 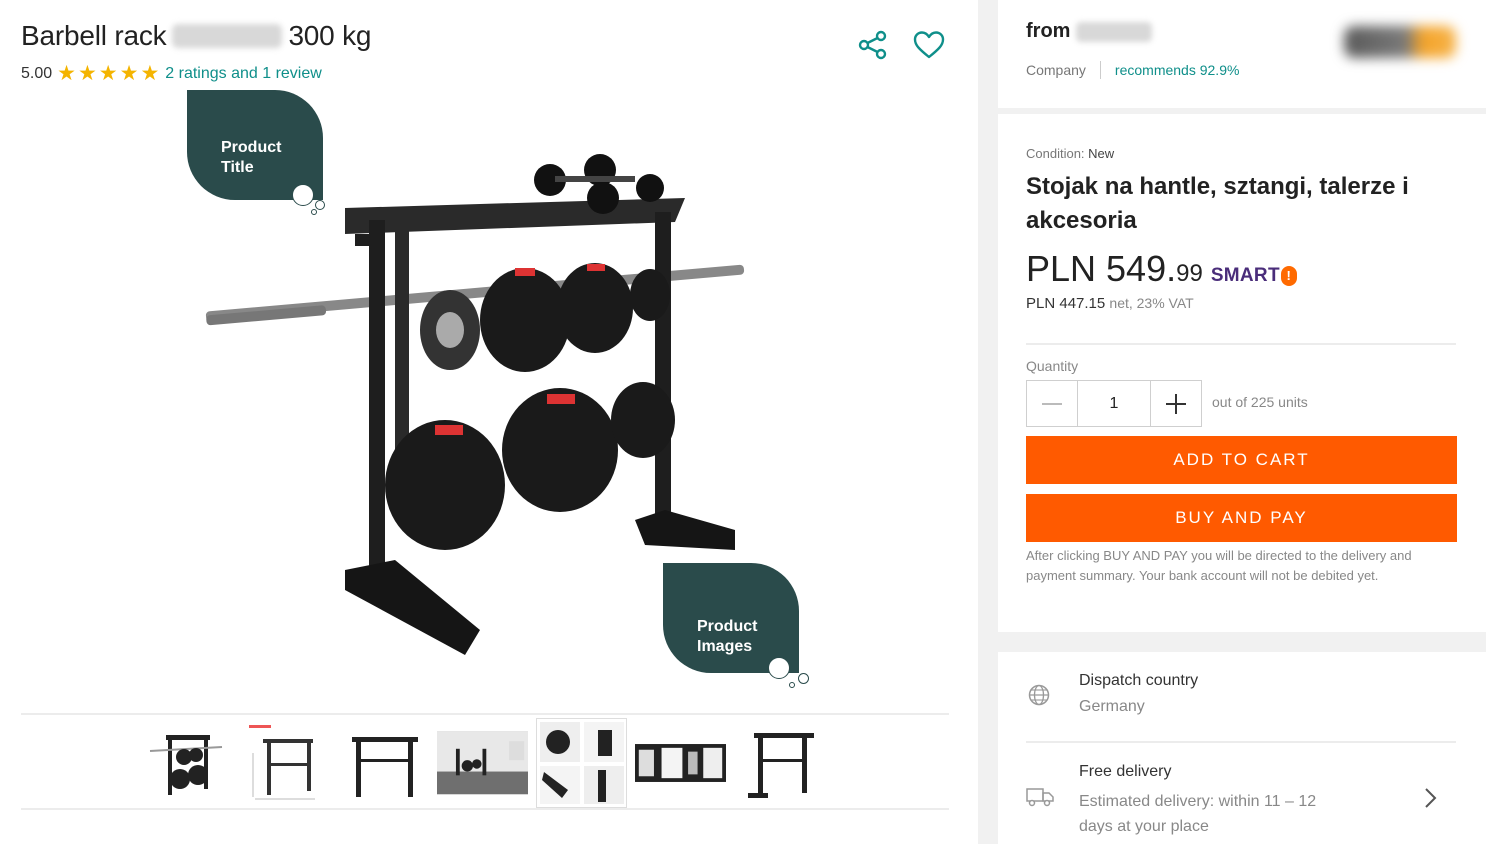 What do you see at coordinates (1139, 680) in the screenshot?
I see `dispatch-country-label: Dispatch country` at bounding box center [1139, 680].